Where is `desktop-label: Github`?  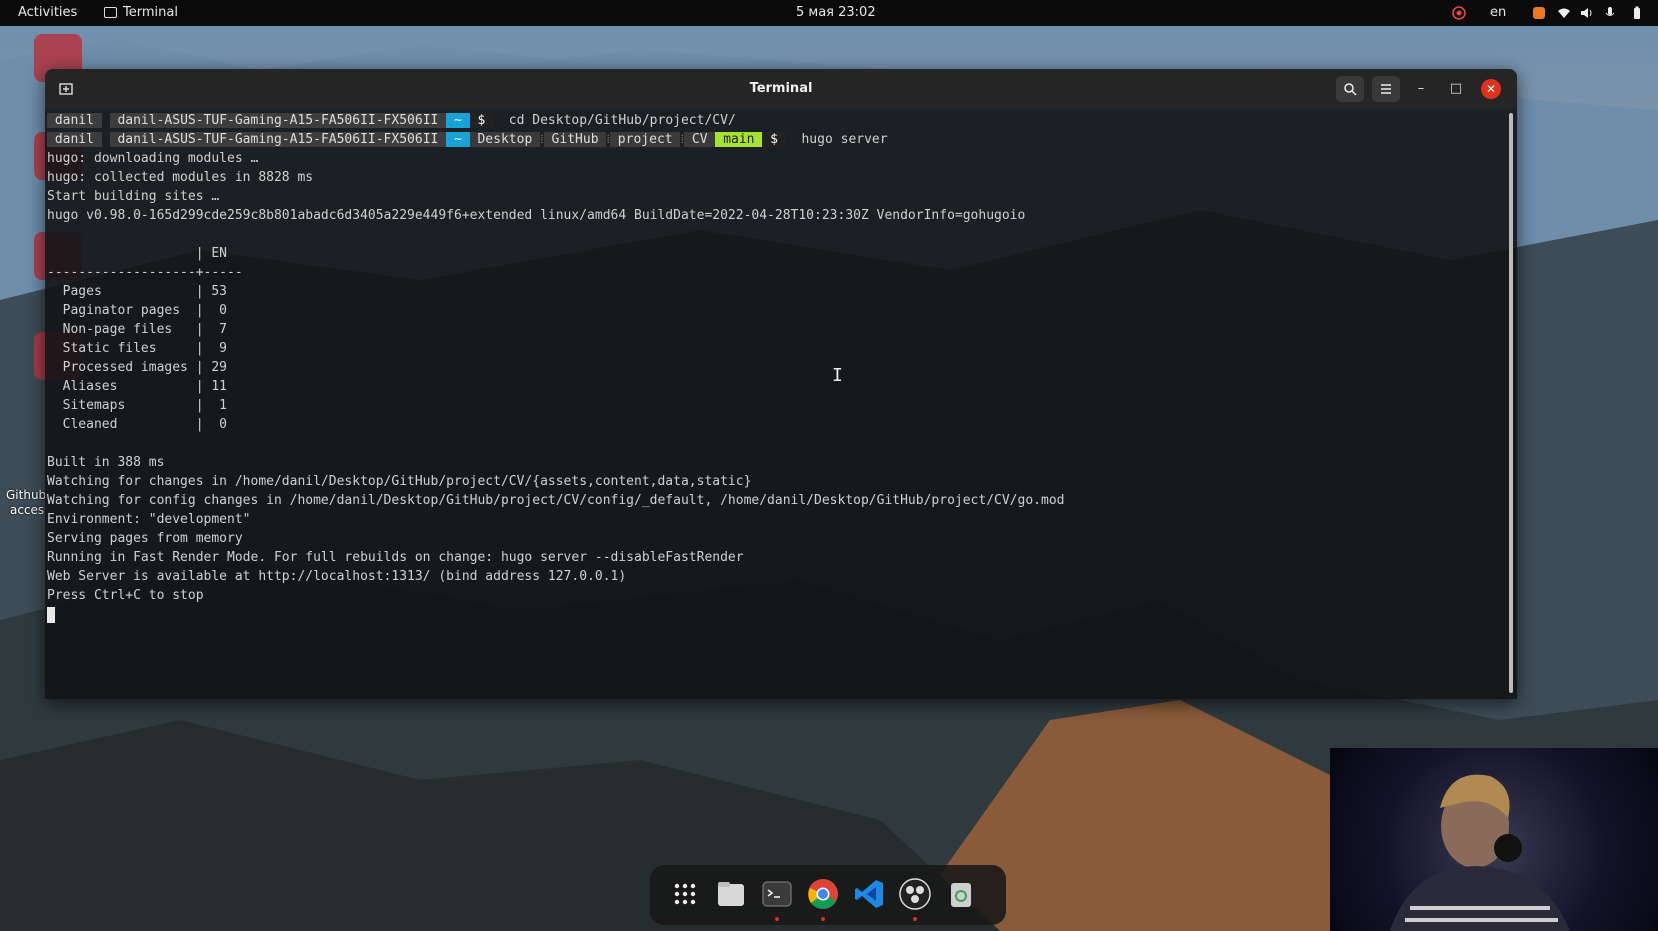 desktop-label: Github is located at coordinates (26, 495).